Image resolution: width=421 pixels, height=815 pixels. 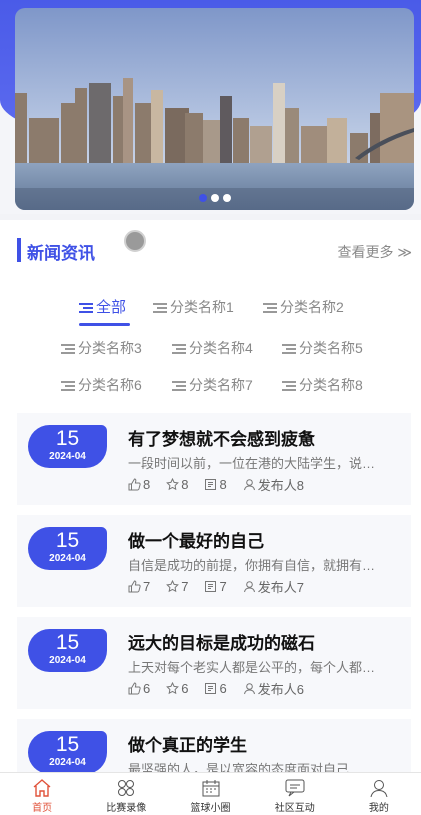 I want to click on tab-mine: 我的, so click(x=379, y=794).